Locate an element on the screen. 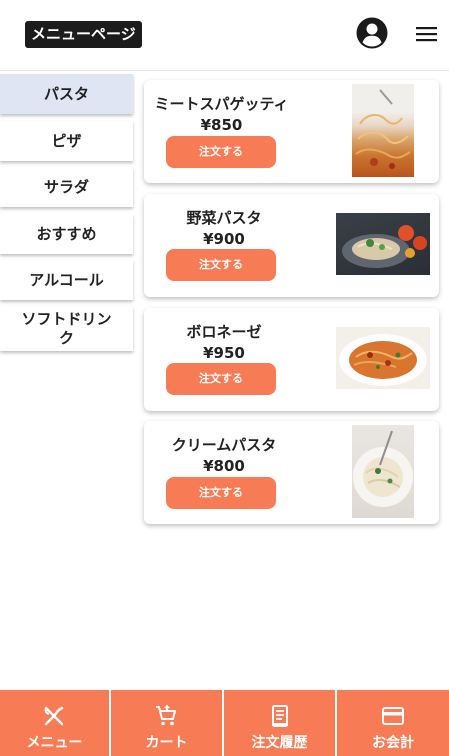  nav-label: 注文履歴 is located at coordinates (279, 743).